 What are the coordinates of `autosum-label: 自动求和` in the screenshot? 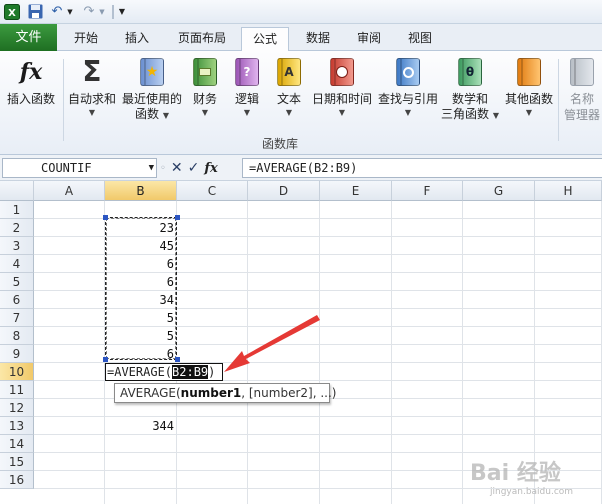 It's located at (91, 99).